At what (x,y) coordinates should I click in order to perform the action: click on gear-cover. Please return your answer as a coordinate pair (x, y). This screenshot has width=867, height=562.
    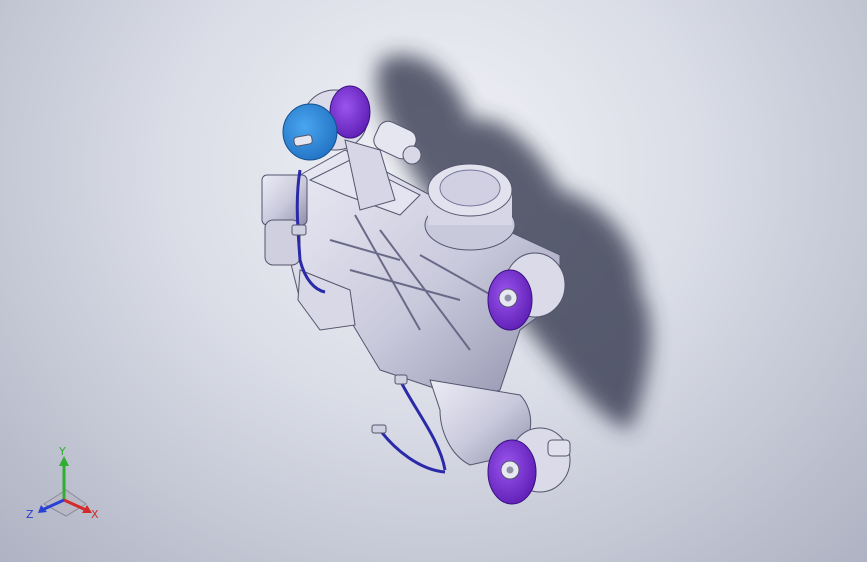
    Looking at the image, I should click on (470, 207).